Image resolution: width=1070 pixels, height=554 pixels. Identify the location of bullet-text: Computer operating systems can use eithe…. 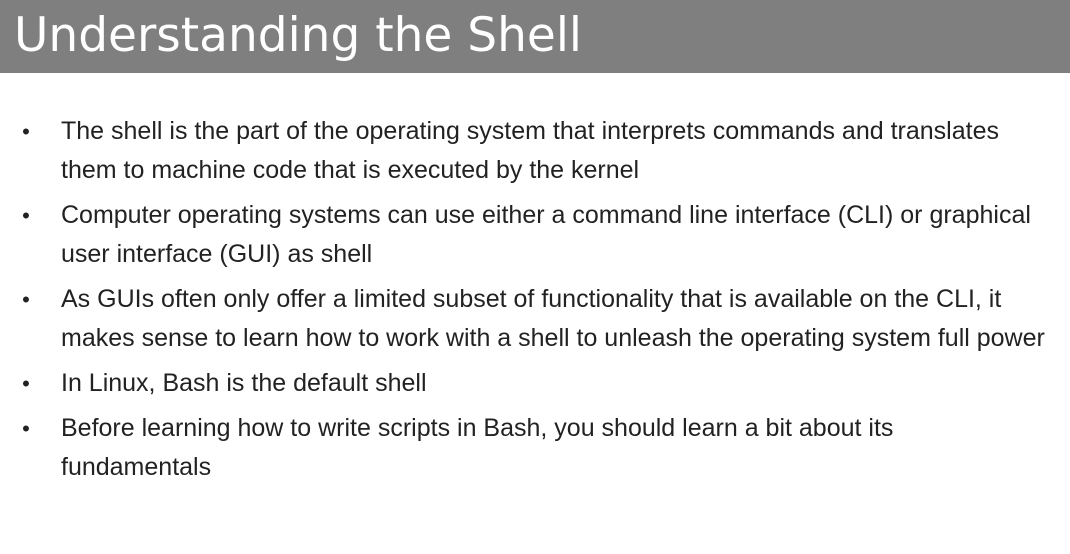
(546, 234).